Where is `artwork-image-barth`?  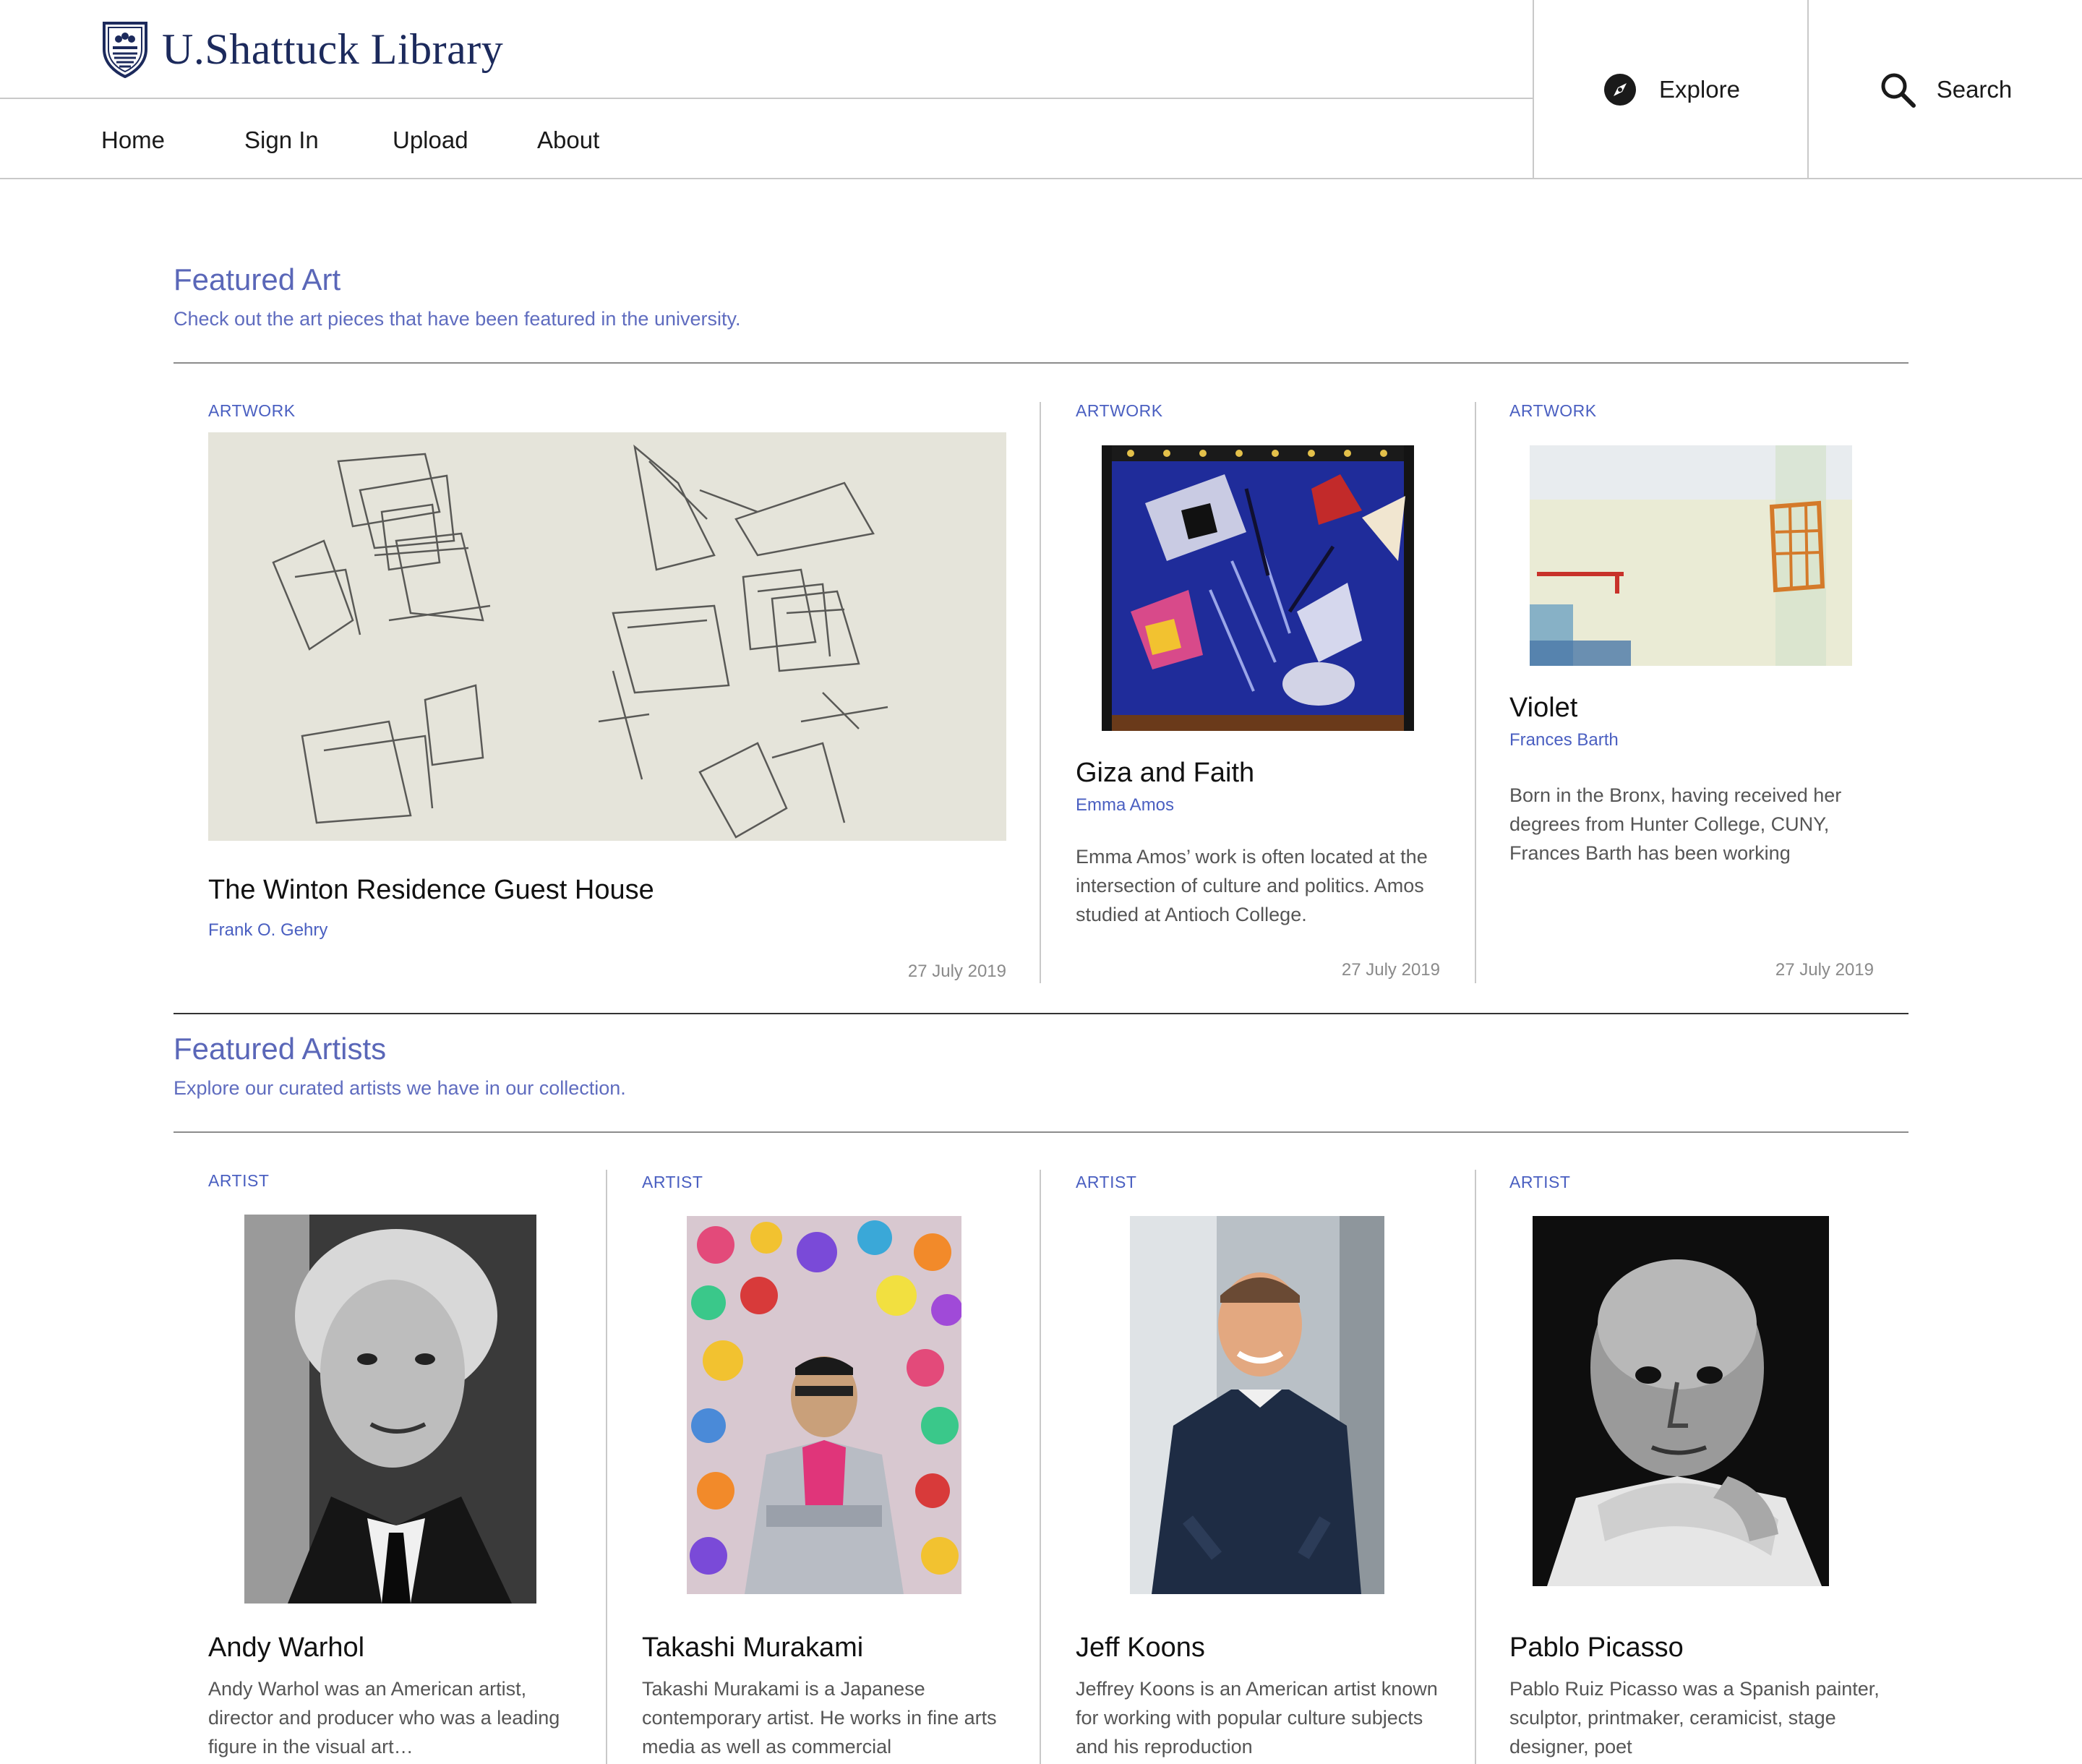 artwork-image-barth is located at coordinates (1691, 555).